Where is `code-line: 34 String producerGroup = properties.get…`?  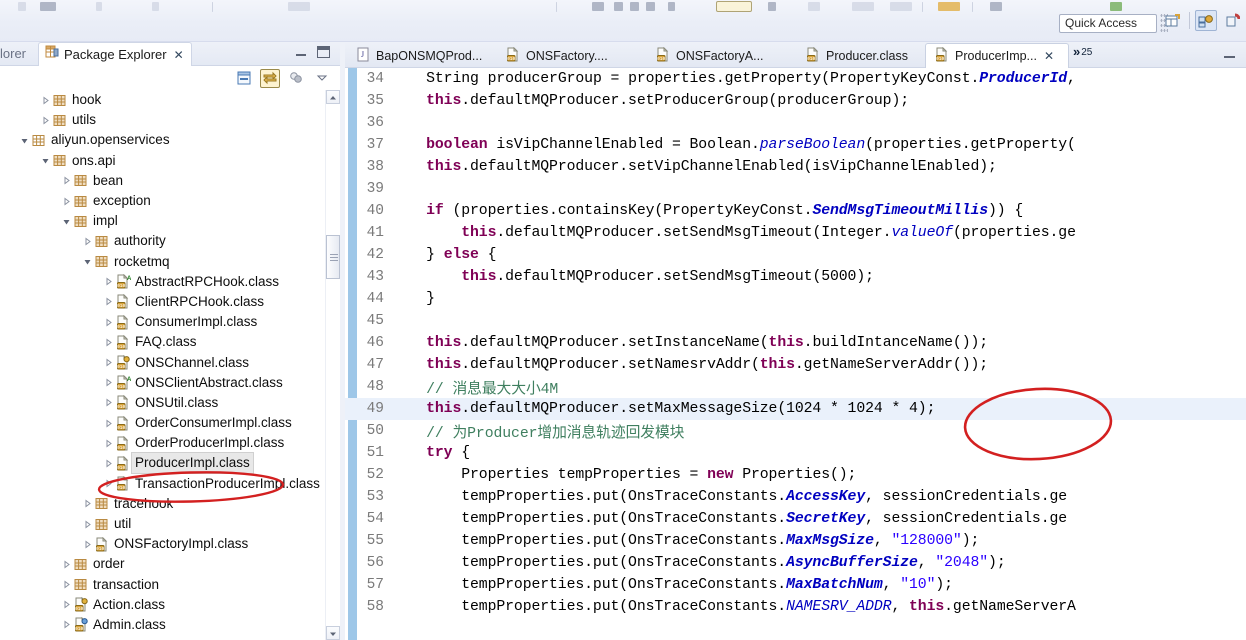 code-line: 34 String producerGroup = properties.get… is located at coordinates (795, 79).